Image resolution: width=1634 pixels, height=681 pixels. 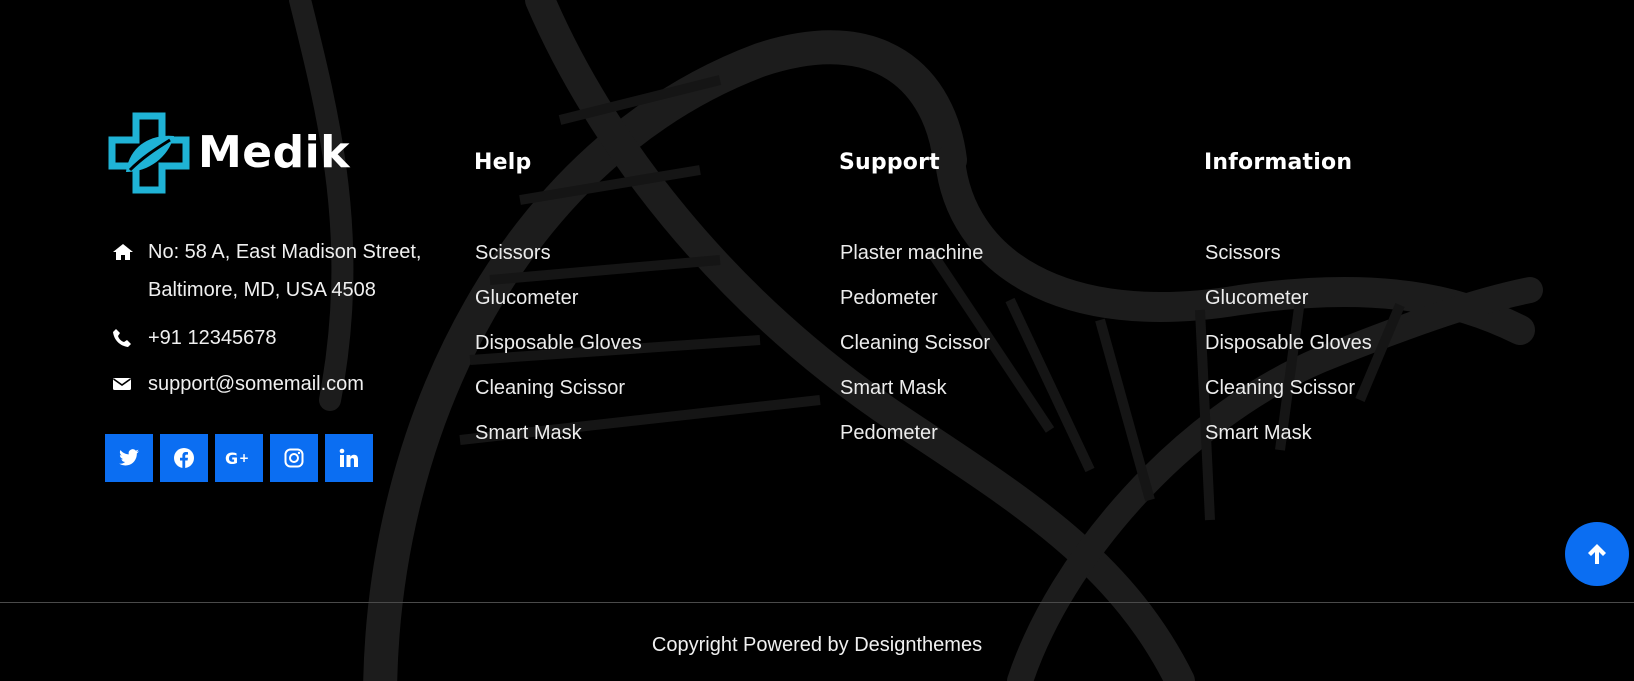 What do you see at coordinates (1335, 307) in the screenshot?
I see `information-link: Glucometer` at bounding box center [1335, 307].